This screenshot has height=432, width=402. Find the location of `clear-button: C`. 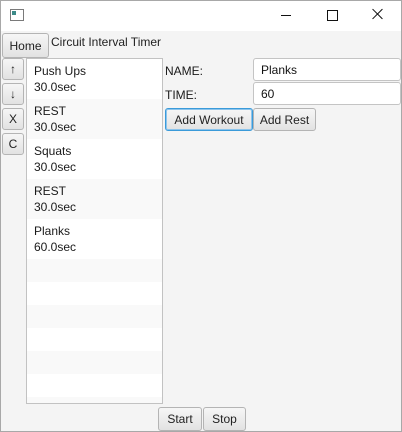

clear-button: C is located at coordinates (13, 144).